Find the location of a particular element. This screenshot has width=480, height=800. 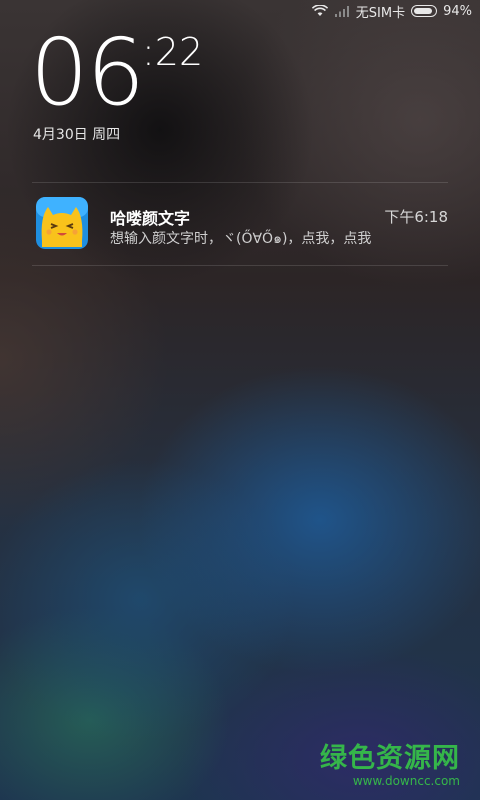

notification-app-title: 哈喽颜文字 is located at coordinates (150, 218).